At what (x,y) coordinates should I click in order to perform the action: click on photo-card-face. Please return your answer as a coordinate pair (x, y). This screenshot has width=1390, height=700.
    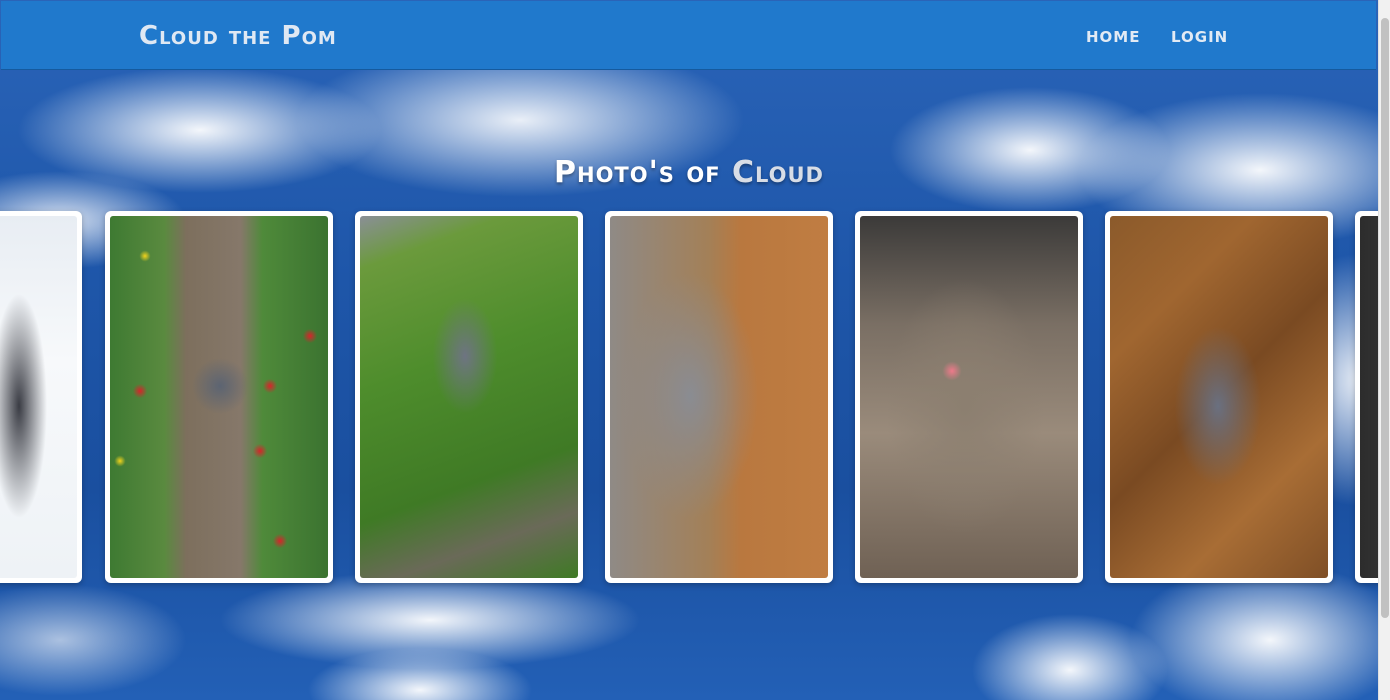
    Looking at the image, I should click on (969, 397).